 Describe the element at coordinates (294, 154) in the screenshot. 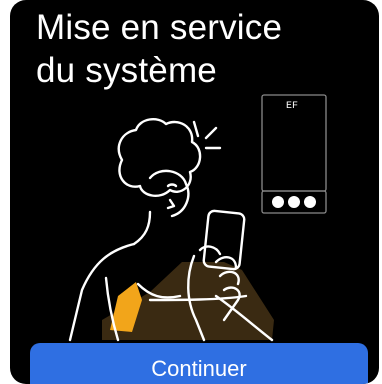

I see `wall-battery-icon` at that location.